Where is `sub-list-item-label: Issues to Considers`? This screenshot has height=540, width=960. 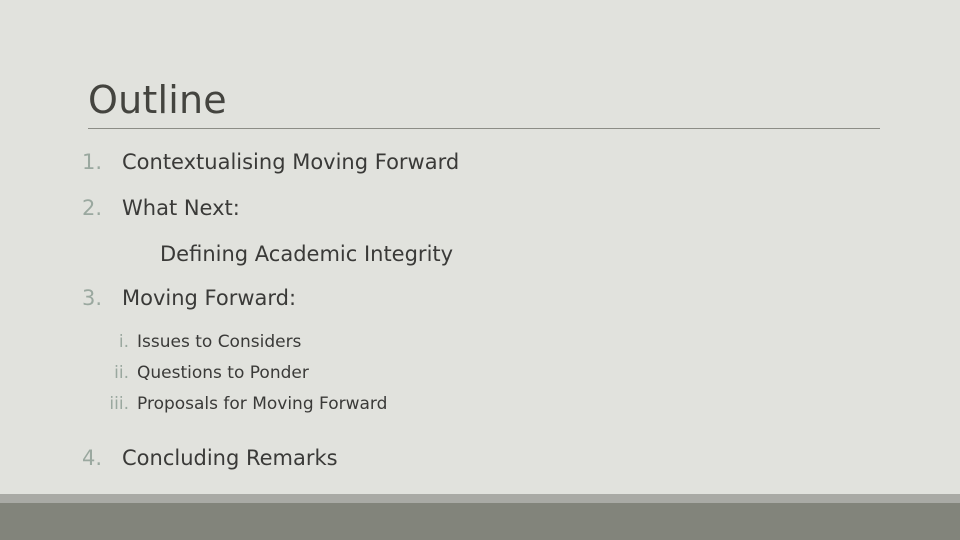 sub-list-item-label: Issues to Considers is located at coordinates (219, 342).